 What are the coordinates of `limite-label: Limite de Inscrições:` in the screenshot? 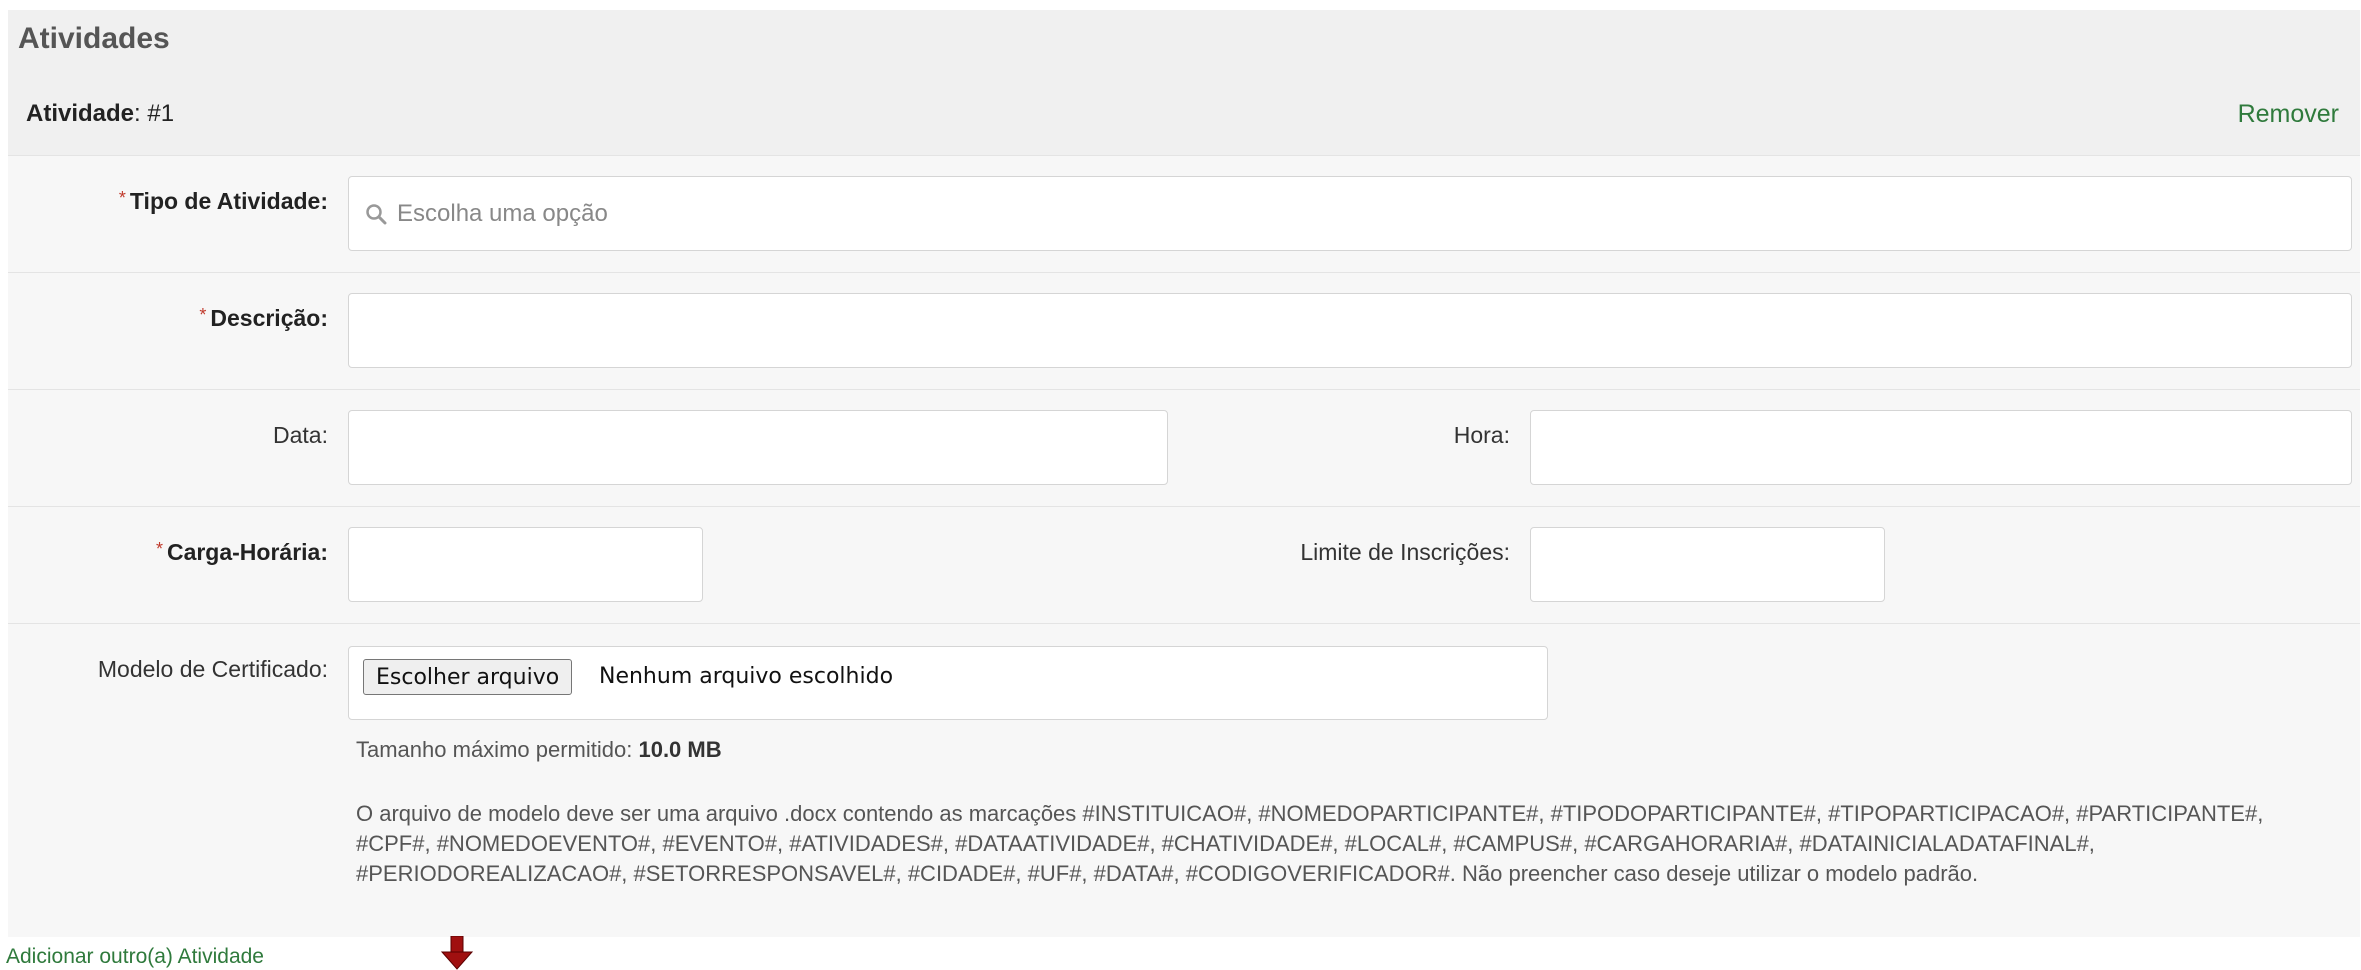 It's located at (1405, 552).